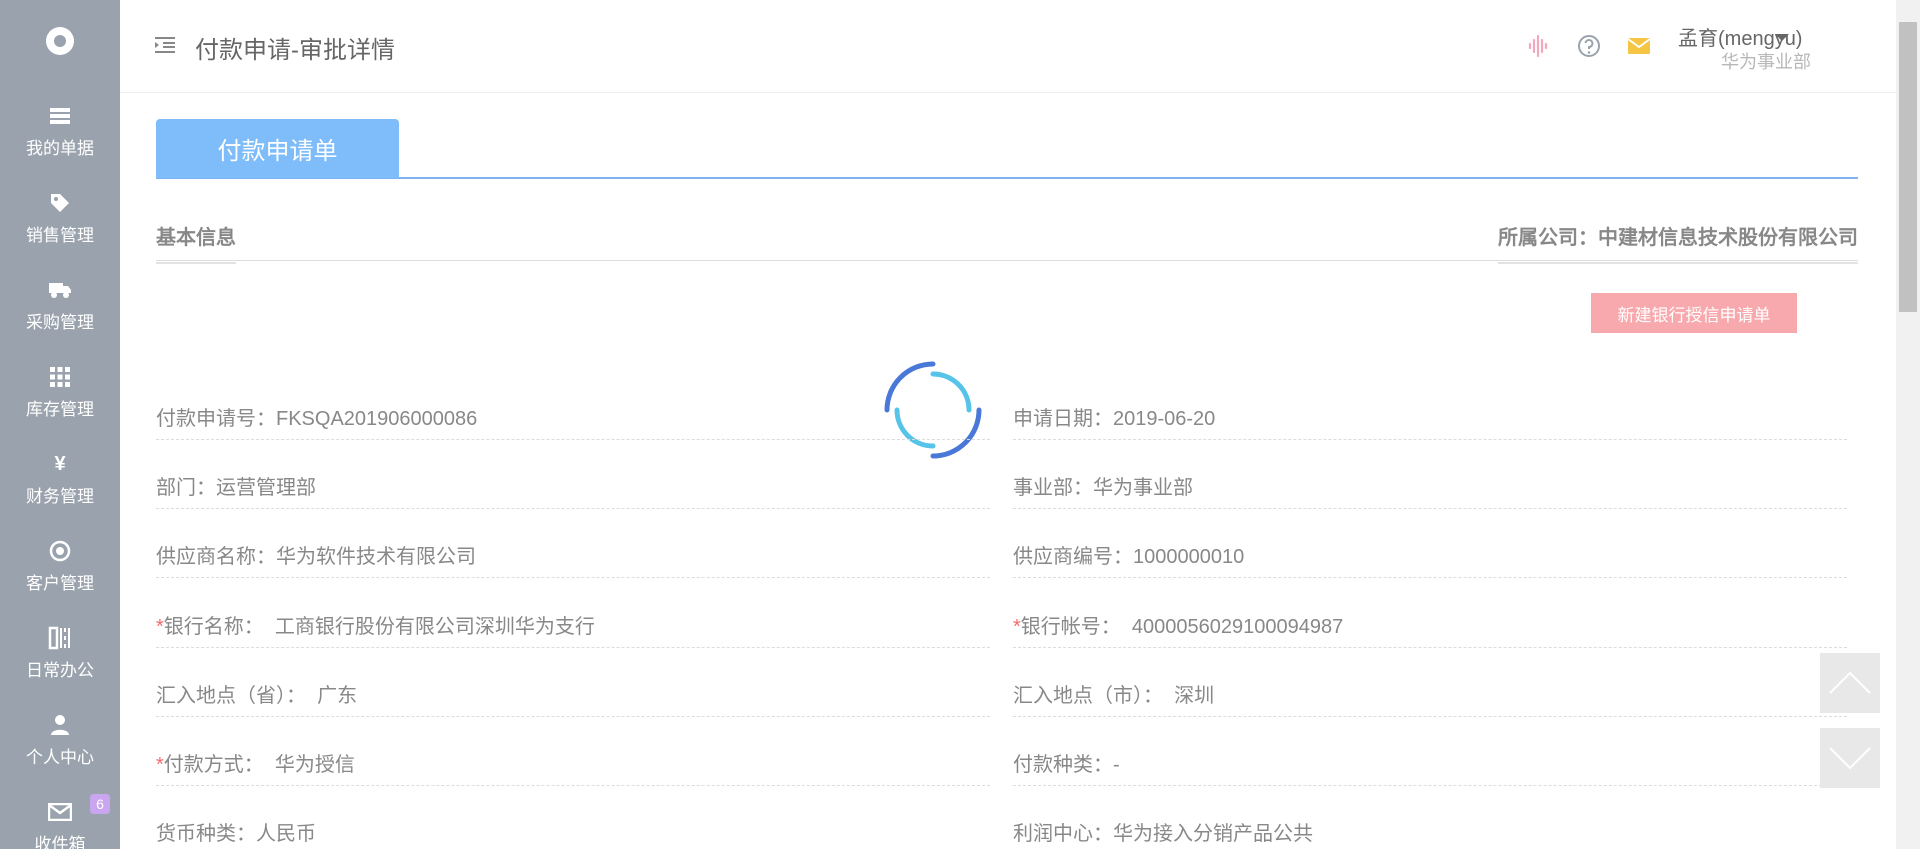  I want to click on sidebar-item-inventory: 库存管理, so click(60, 392).